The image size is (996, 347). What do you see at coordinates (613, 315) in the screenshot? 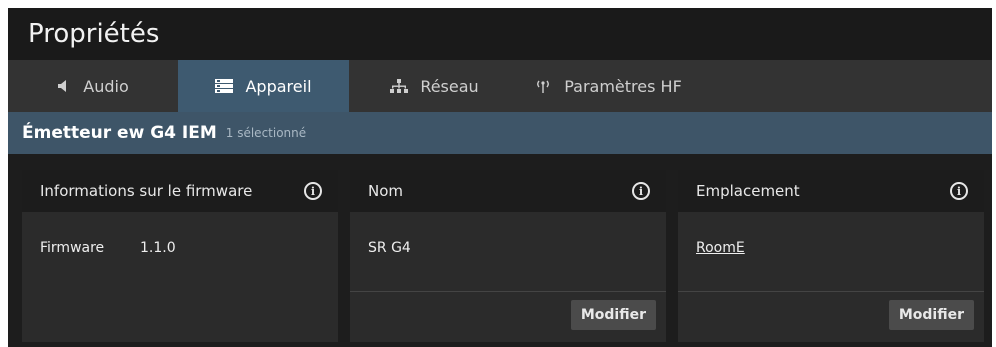
I see `modify-name-button: Modifier` at bounding box center [613, 315].